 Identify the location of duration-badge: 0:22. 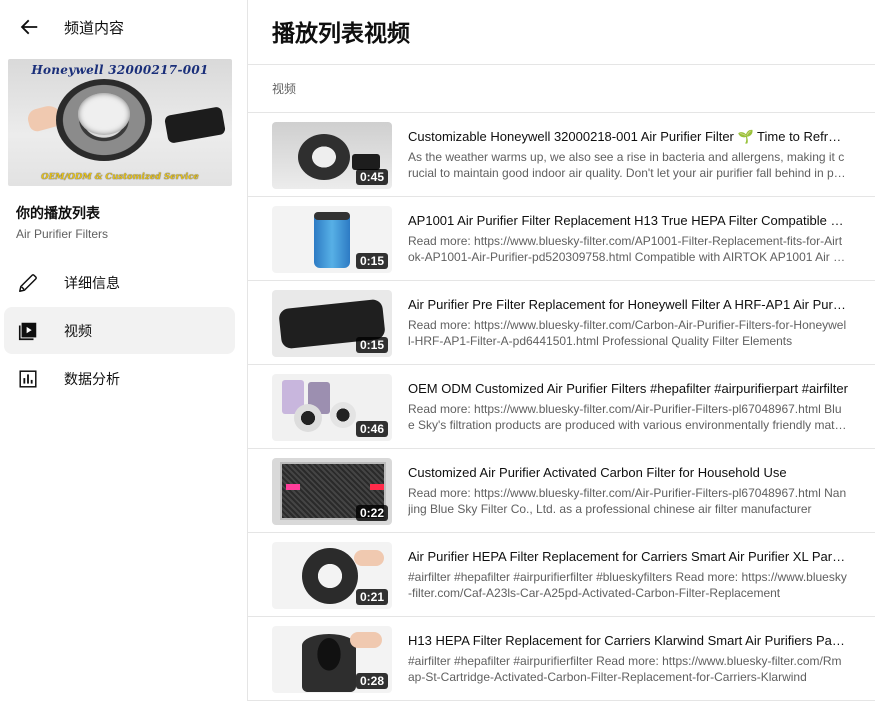
(371, 513).